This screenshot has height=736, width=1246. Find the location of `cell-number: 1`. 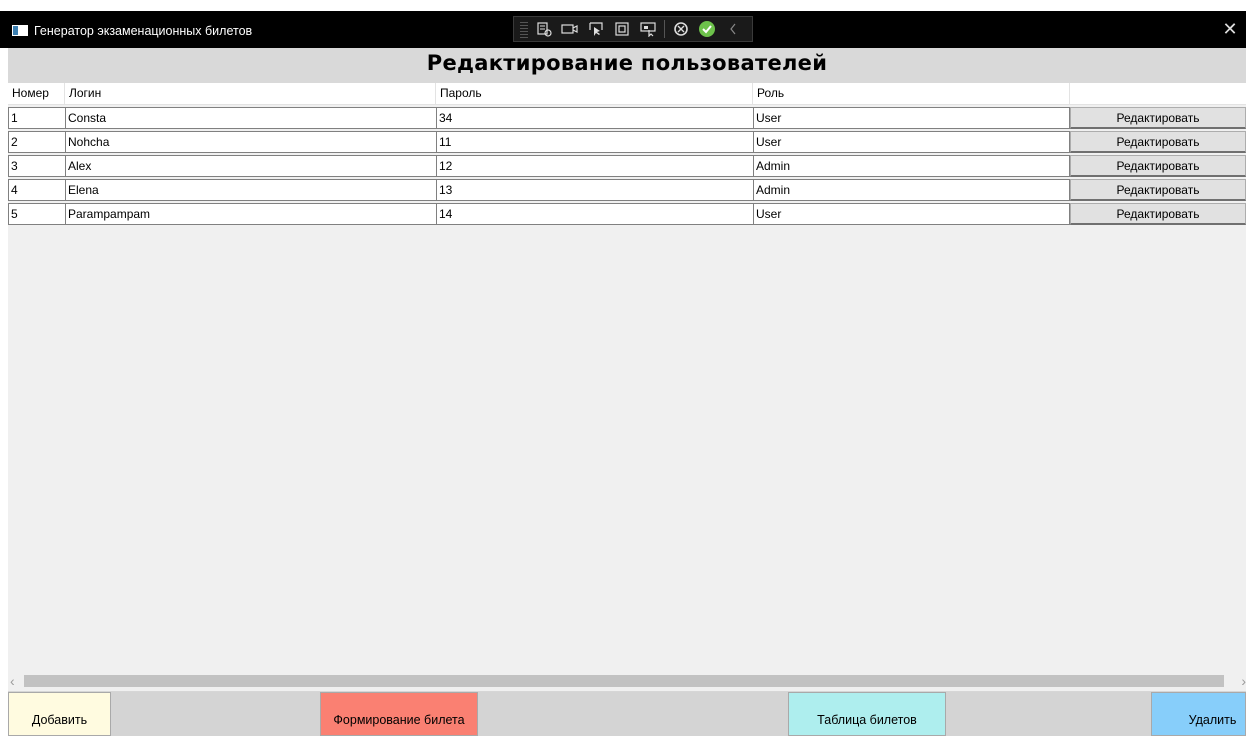

cell-number: 1 is located at coordinates (36, 118).